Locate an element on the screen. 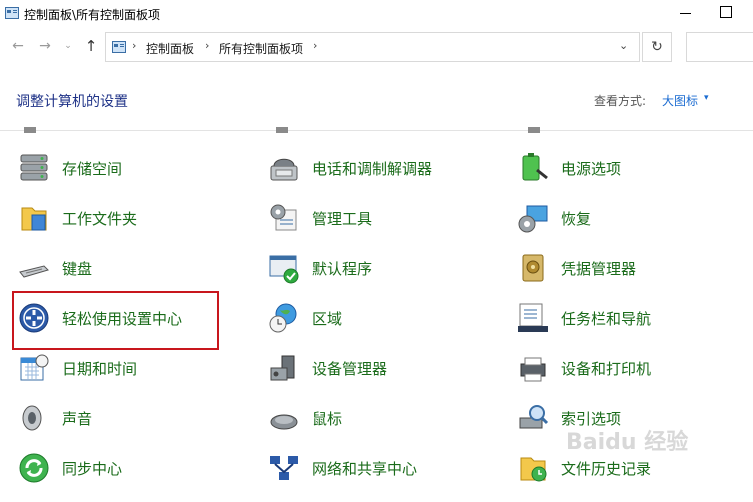  back-button: ← is located at coordinates (18, 46).